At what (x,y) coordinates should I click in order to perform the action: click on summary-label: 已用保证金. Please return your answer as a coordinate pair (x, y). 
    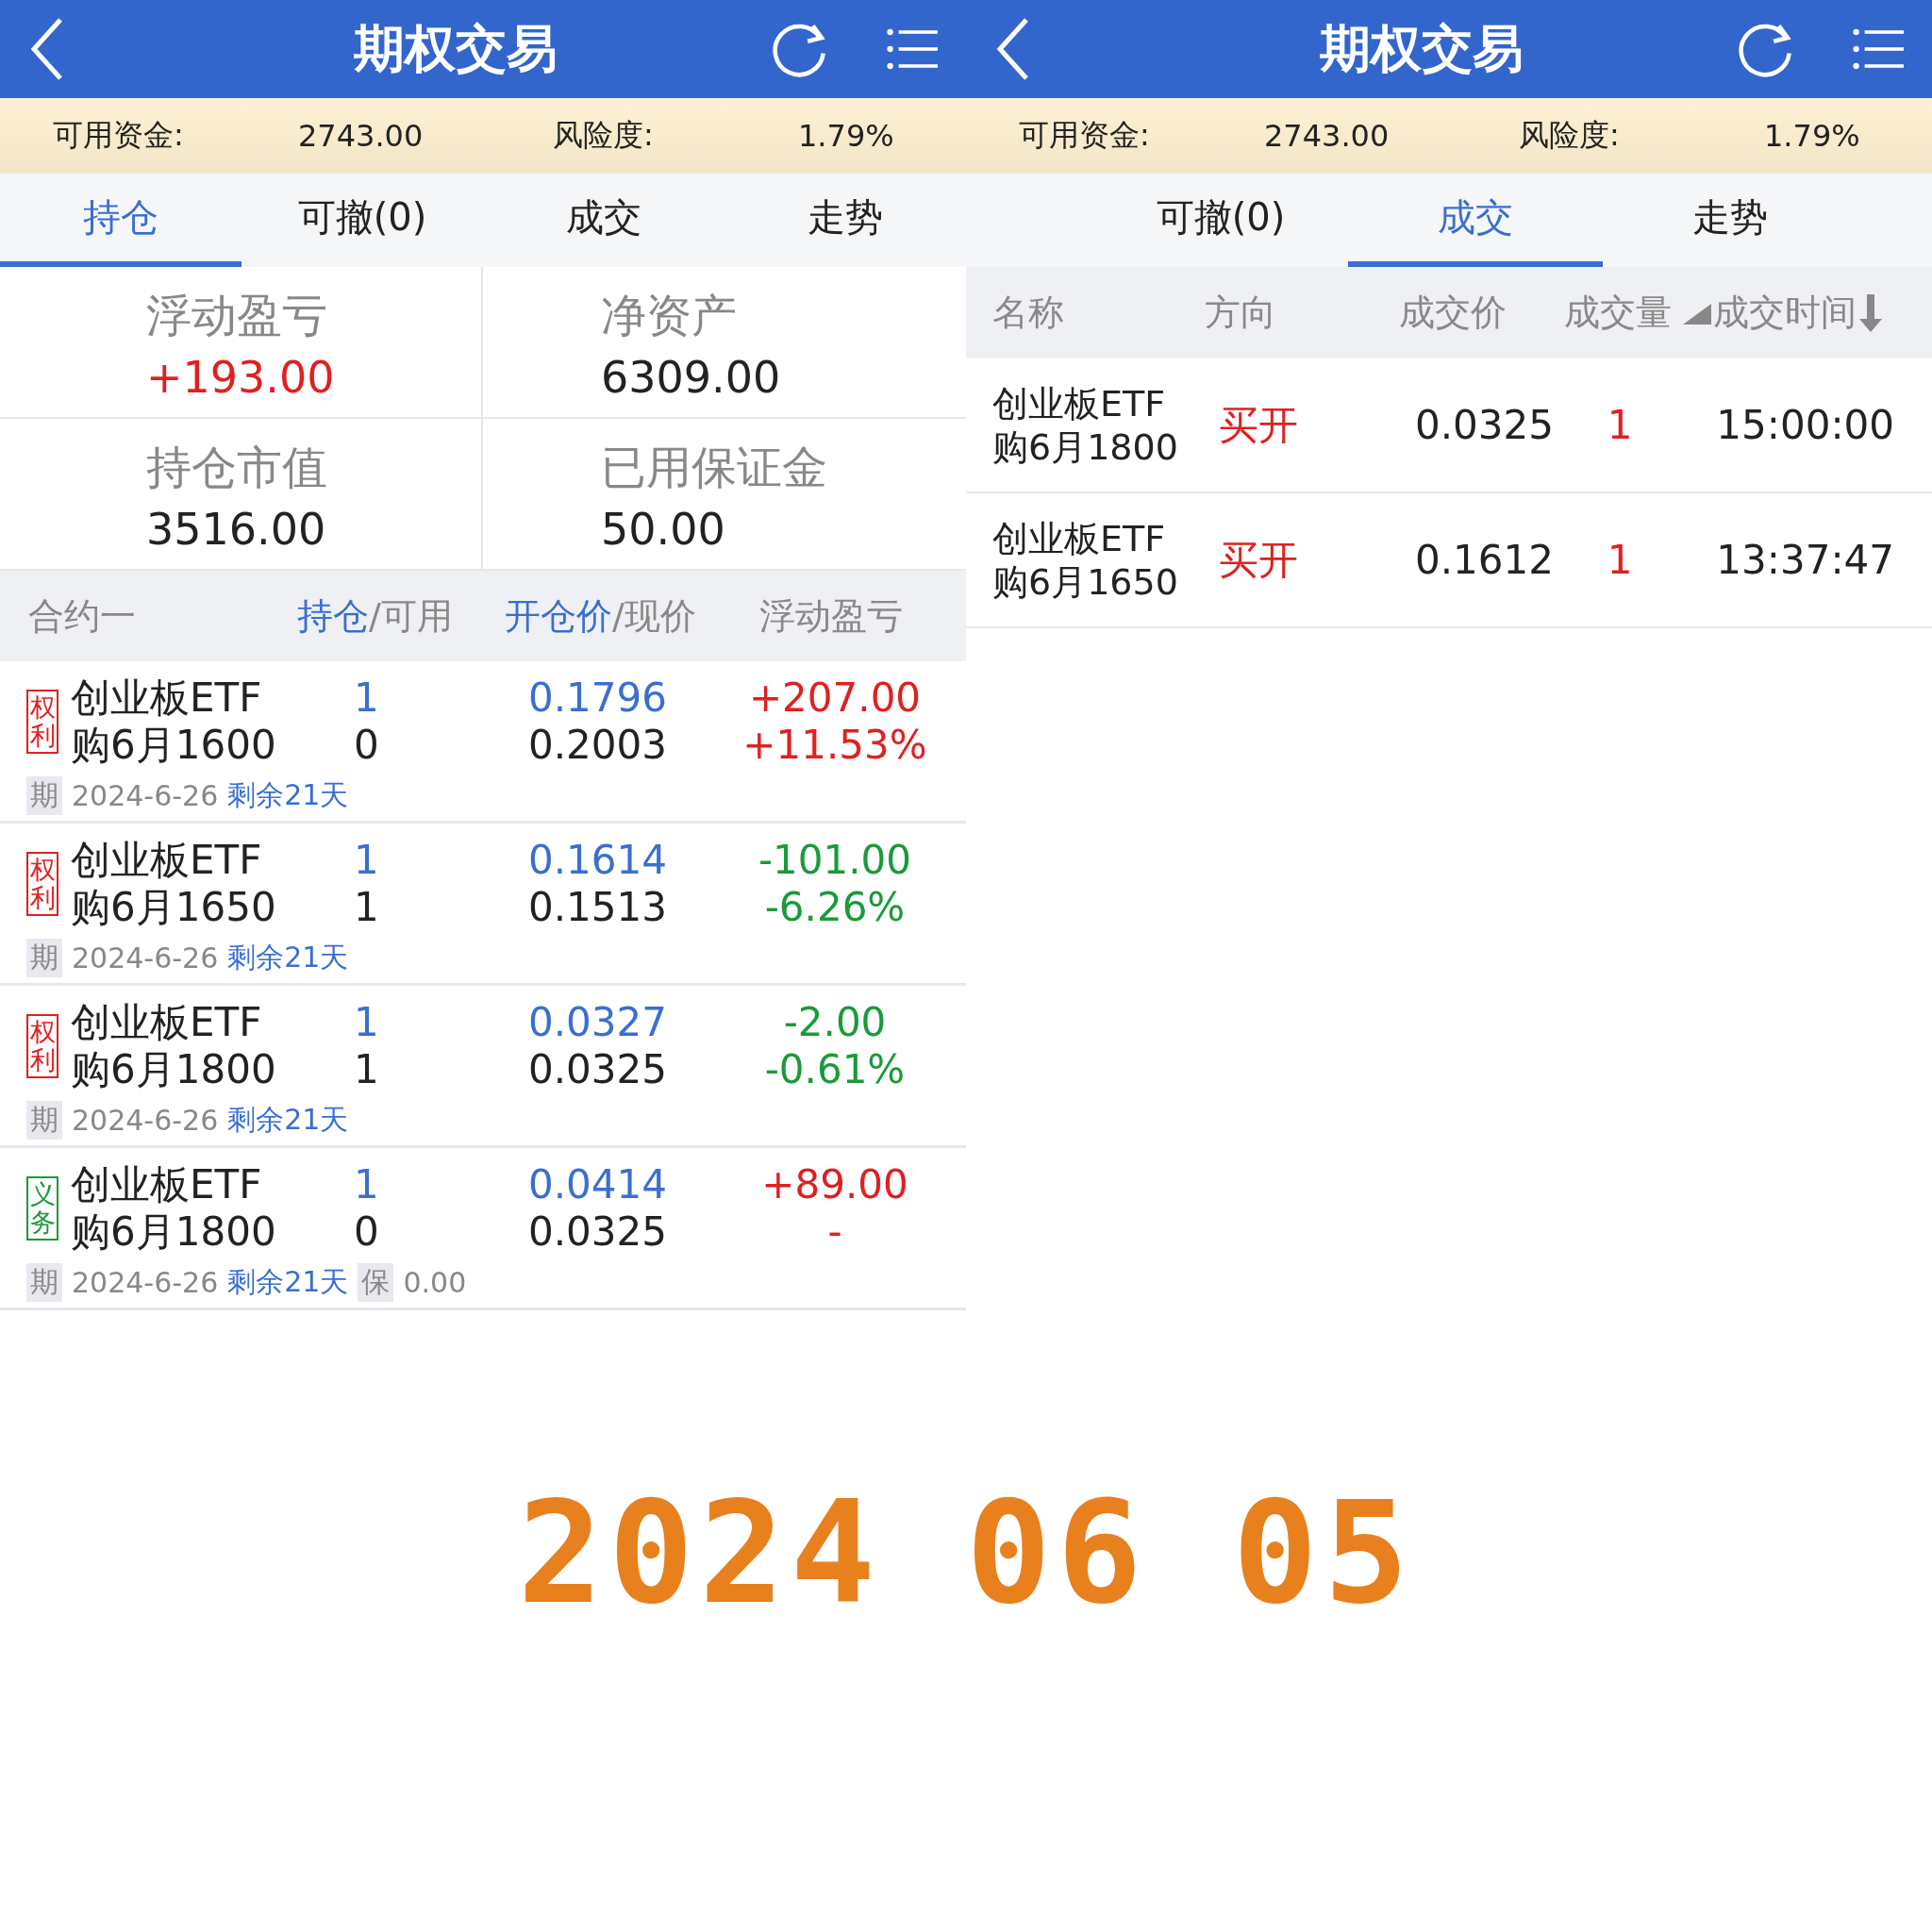
    Looking at the image, I should click on (714, 467).